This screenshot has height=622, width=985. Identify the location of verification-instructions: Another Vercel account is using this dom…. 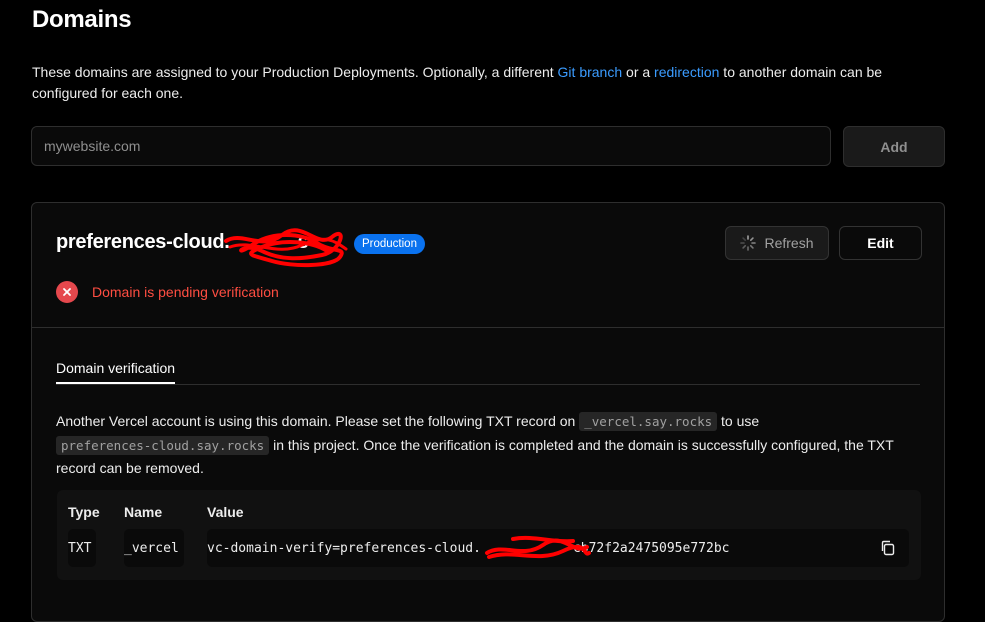
(475, 444).